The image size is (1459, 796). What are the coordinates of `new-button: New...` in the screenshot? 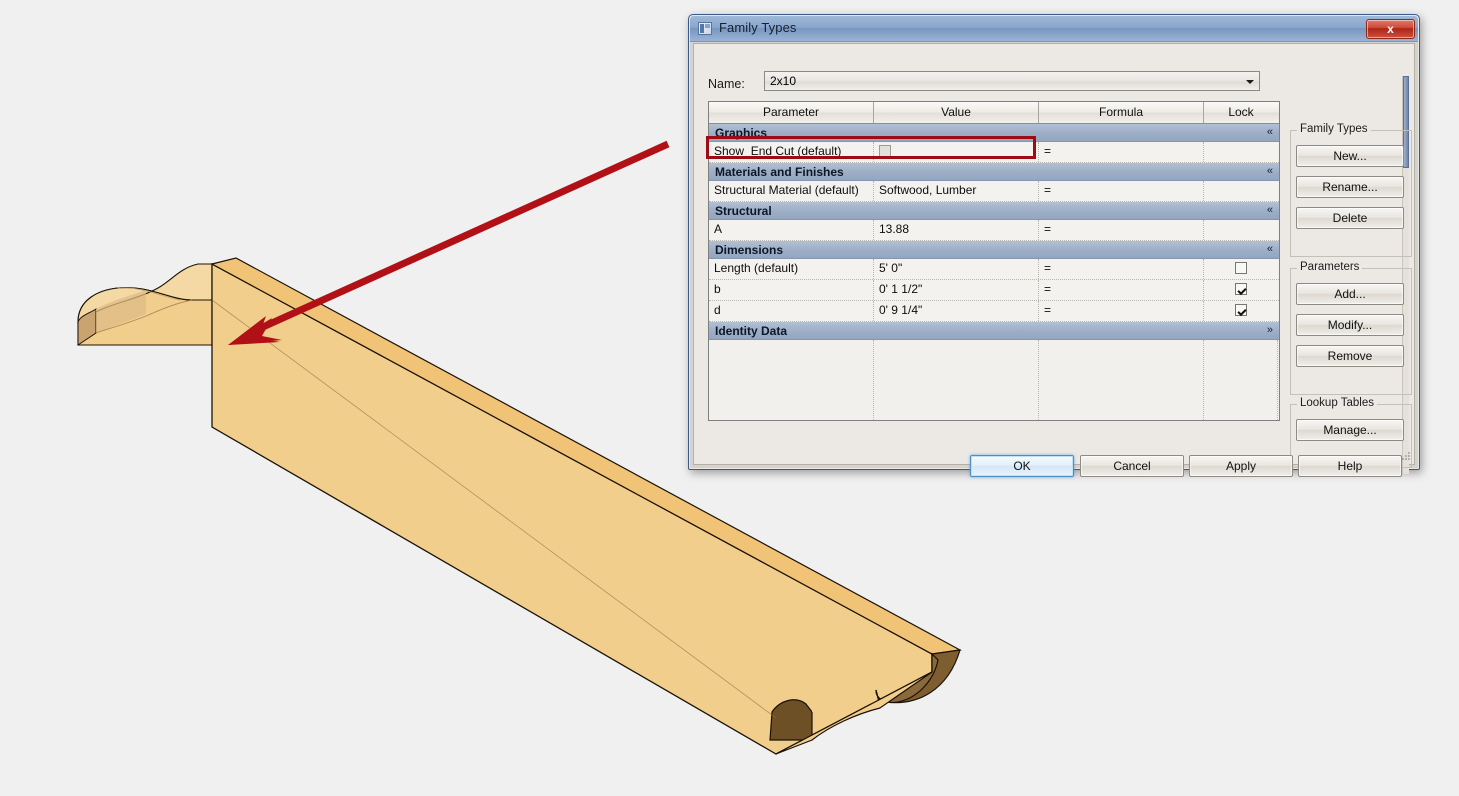 It's located at (1350, 156).